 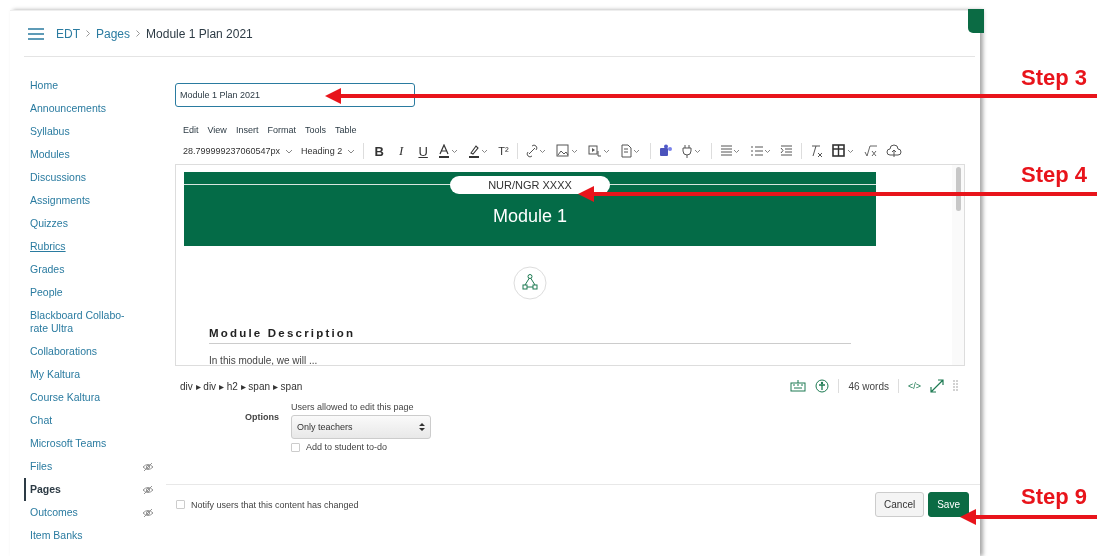 I want to click on cancel-button: Cancel, so click(x=900, y=504).